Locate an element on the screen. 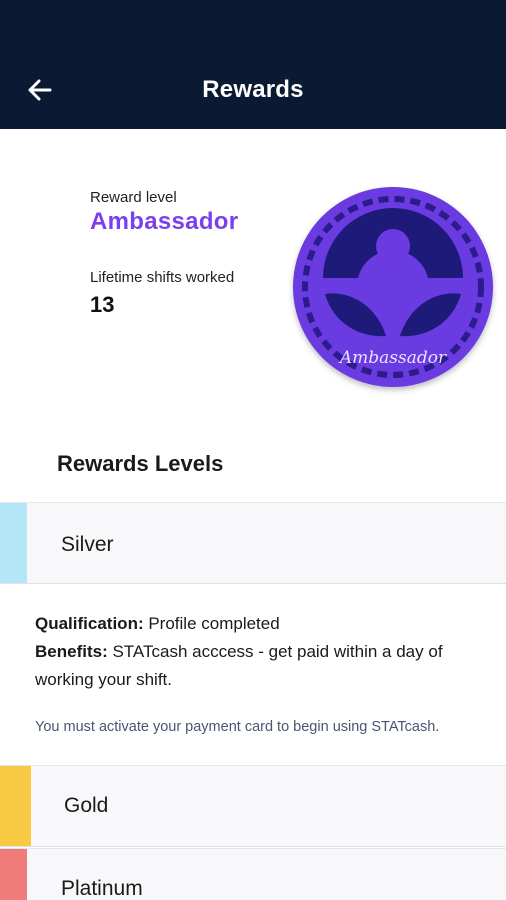 This screenshot has width=506, height=900. qualification-line: Qualification: Profile completed is located at coordinates (157, 623).